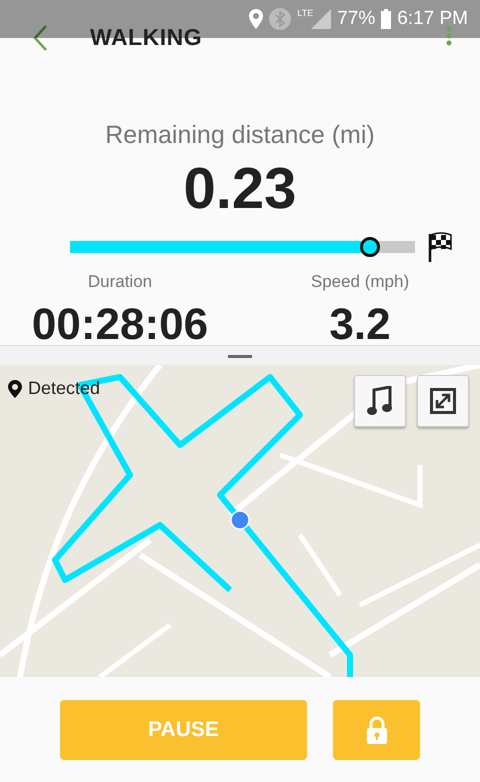 The image size is (480, 782). What do you see at coordinates (321, 19) in the screenshot?
I see `signal-icon` at bounding box center [321, 19].